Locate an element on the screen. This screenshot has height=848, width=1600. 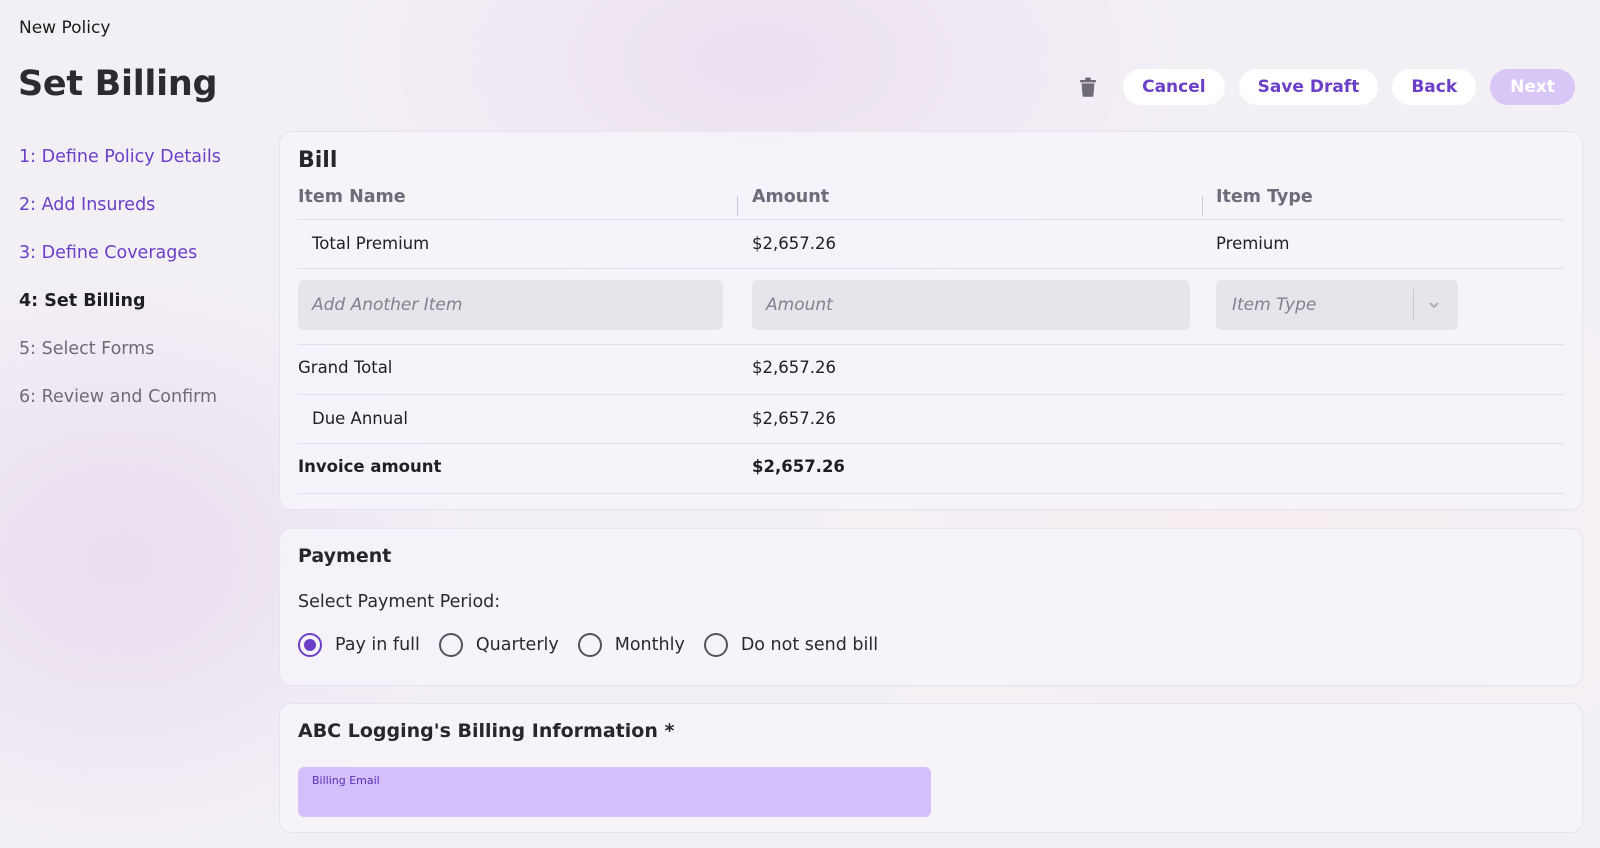
add-item-input: Add Another Item is located at coordinates (510, 305).